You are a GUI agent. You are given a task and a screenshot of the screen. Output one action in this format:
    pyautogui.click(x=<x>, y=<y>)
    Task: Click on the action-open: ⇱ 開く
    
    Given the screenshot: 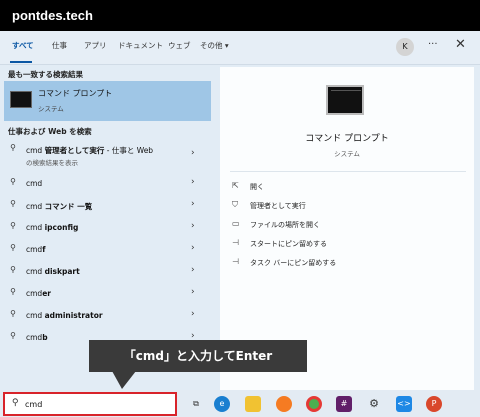 What is the action you would take?
    pyautogui.click(x=248, y=186)
    